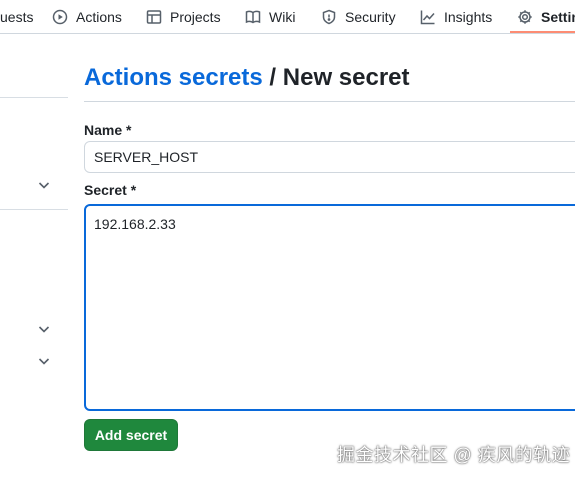  Describe the element at coordinates (427, 17) in the screenshot. I see `graph-icon` at that location.